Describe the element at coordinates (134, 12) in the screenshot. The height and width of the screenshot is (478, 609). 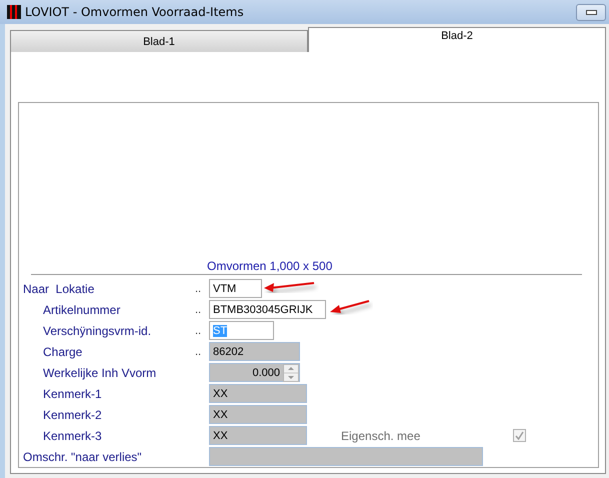
I see `window-title: LOVIOT - Omvormen Voorraad-Items` at that location.